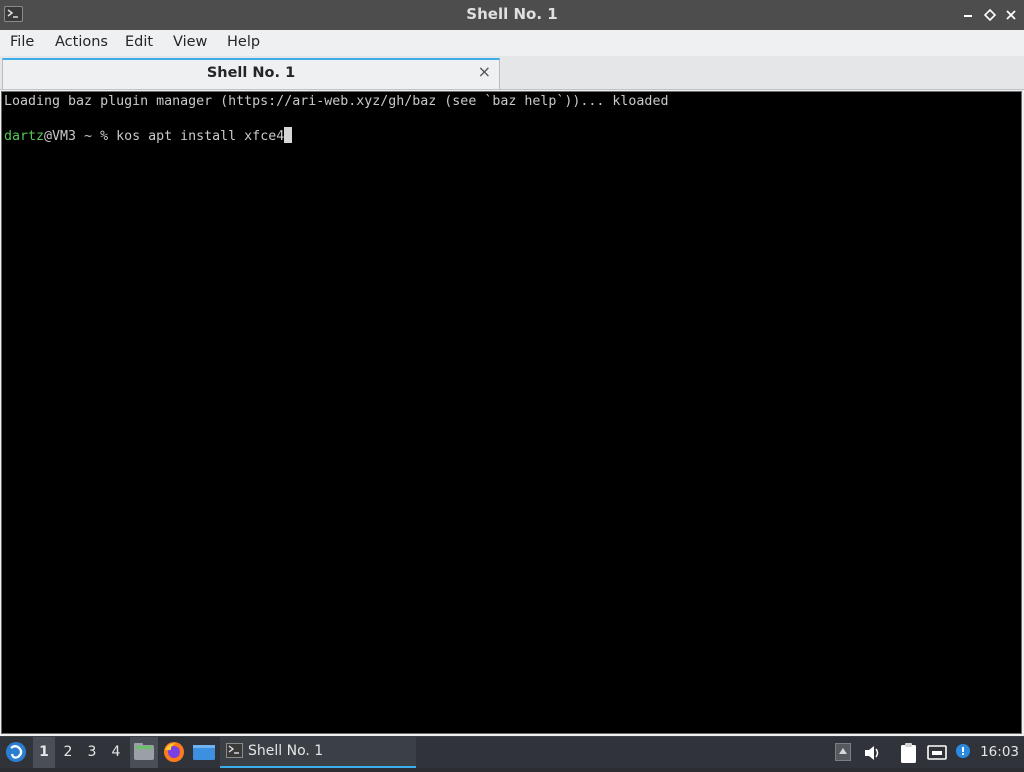 The image size is (1024, 772). What do you see at coordinates (16, 754) in the screenshot?
I see `application-menu-icon` at bounding box center [16, 754].